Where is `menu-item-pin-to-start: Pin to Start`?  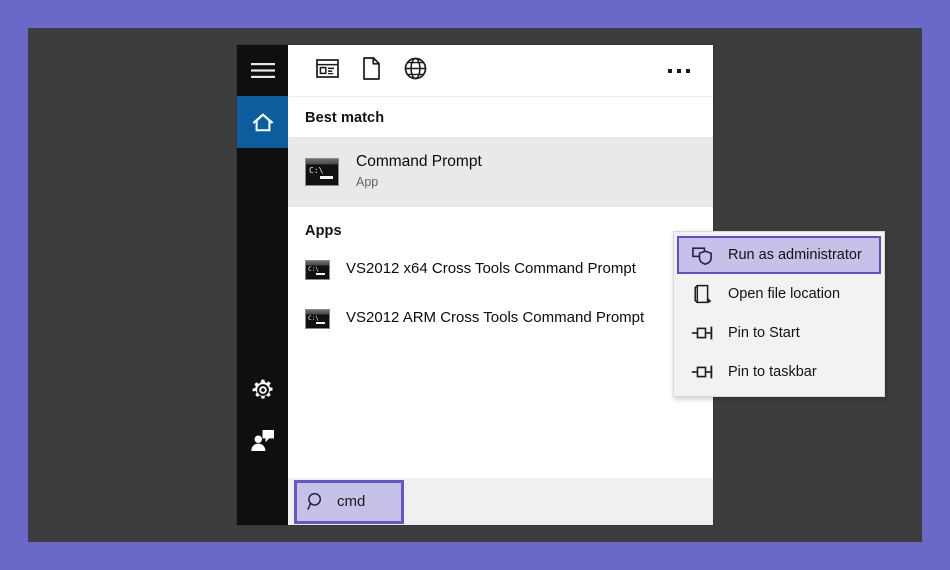 menu-item-pin-to-start: Pin to Start is located at coordinates (779, 332).